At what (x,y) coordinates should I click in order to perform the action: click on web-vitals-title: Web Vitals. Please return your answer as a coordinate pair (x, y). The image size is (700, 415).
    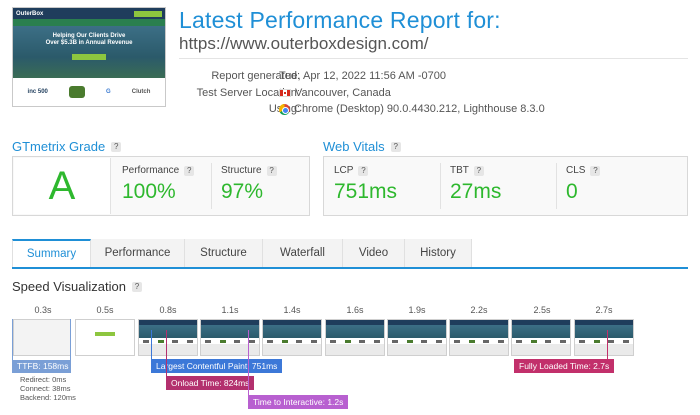
    Looking at the image, I should click on (354, 146).